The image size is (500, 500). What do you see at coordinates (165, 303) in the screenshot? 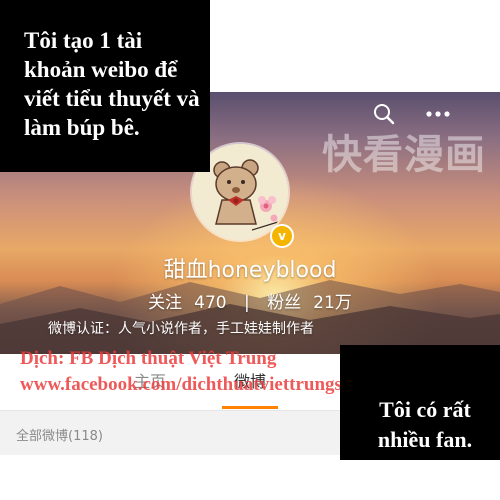
I see `following-label: 关注` at bounding box center [165, 303].